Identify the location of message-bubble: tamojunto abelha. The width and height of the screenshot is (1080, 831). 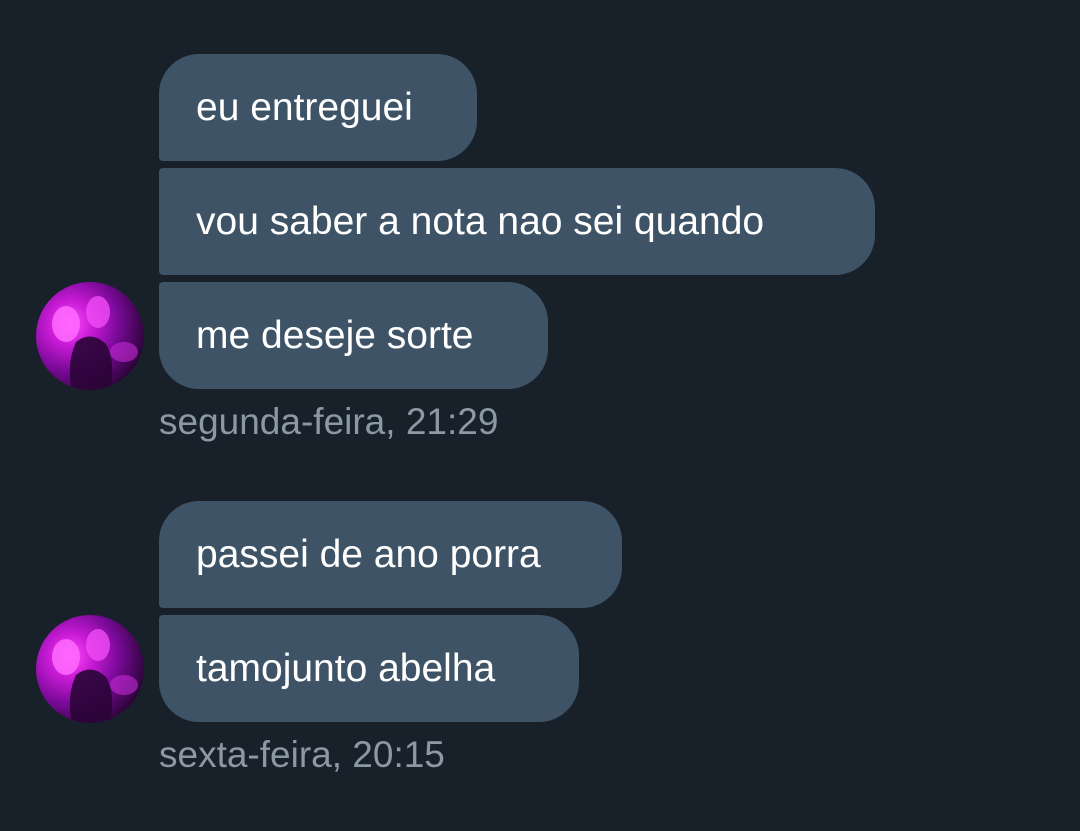
(369, 668).